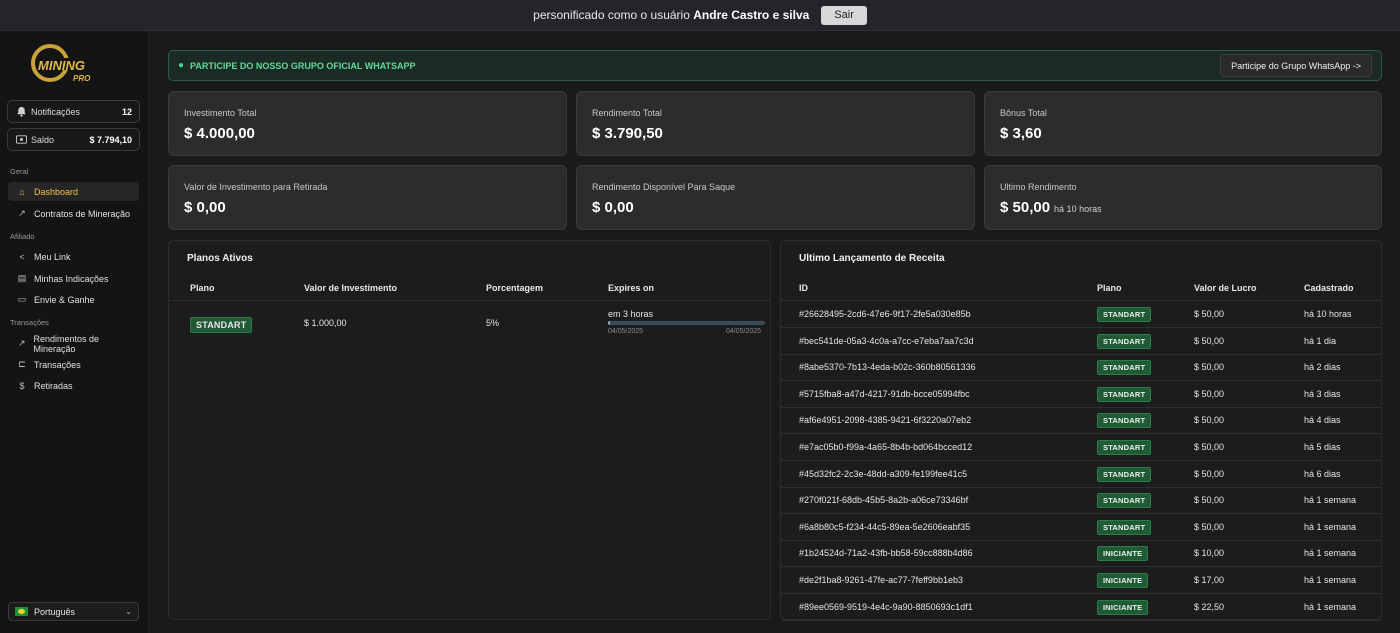 This screenshot has width=1400, height=633. What do you see at coordinates (367, 123) in the screenshot?
I see `stat-card-investimento-total: Investimento Total $ 4.000,00` at bounding box center [367, 123].